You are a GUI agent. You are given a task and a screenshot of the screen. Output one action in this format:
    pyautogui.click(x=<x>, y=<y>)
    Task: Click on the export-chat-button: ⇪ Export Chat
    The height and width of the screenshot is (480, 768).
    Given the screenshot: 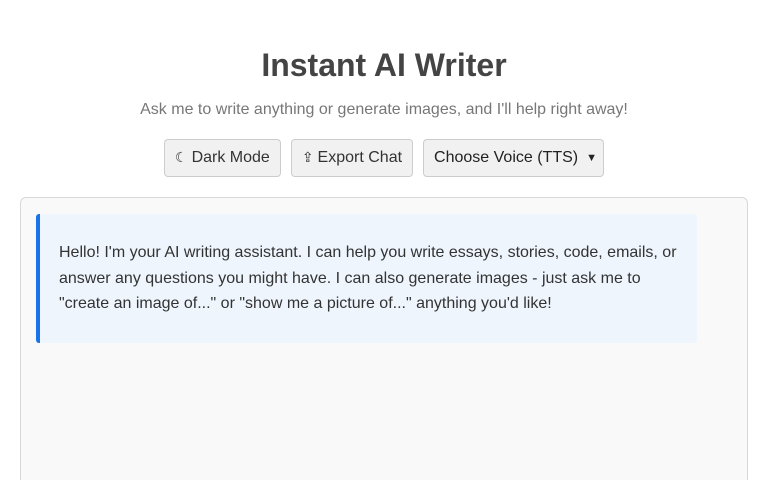 What is the action you would take?
    pyautogui.click(x=352, y=158)
    